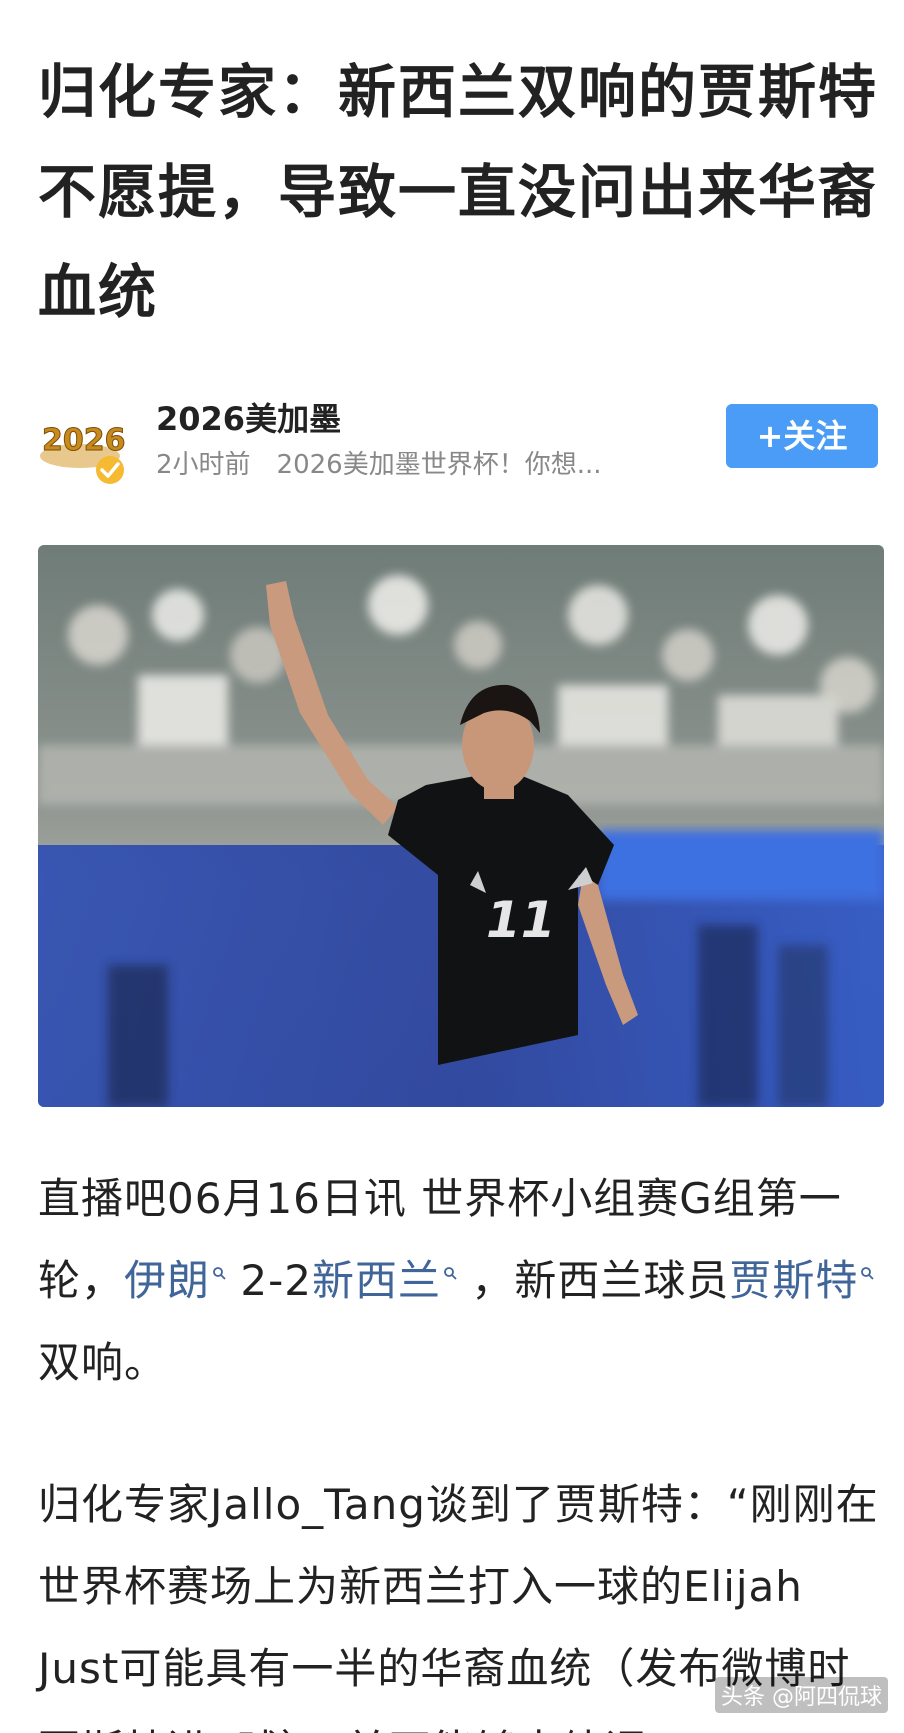 This screenshot has height=1733, width=904. I want to click on post-time: 2小时前, so click(203, 465).